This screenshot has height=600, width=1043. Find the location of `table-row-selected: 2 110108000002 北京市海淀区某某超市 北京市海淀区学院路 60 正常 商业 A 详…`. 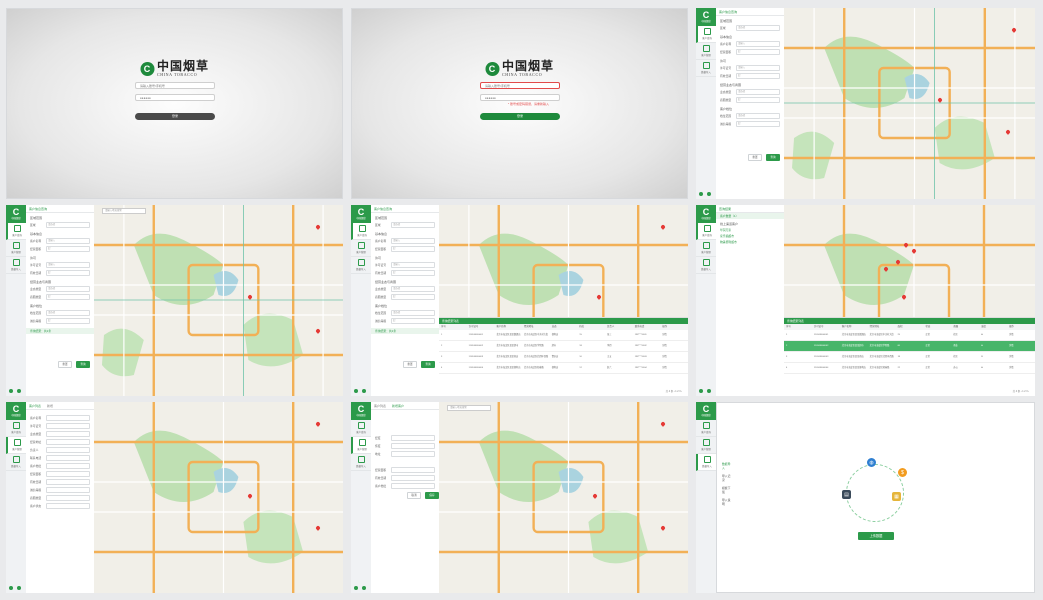

table-row-selected: 2 110108000002 北京市海淀区某某超市 北京市海淀区学院路 60 正常 商业 A 详… is located at coordinates (909, 346).